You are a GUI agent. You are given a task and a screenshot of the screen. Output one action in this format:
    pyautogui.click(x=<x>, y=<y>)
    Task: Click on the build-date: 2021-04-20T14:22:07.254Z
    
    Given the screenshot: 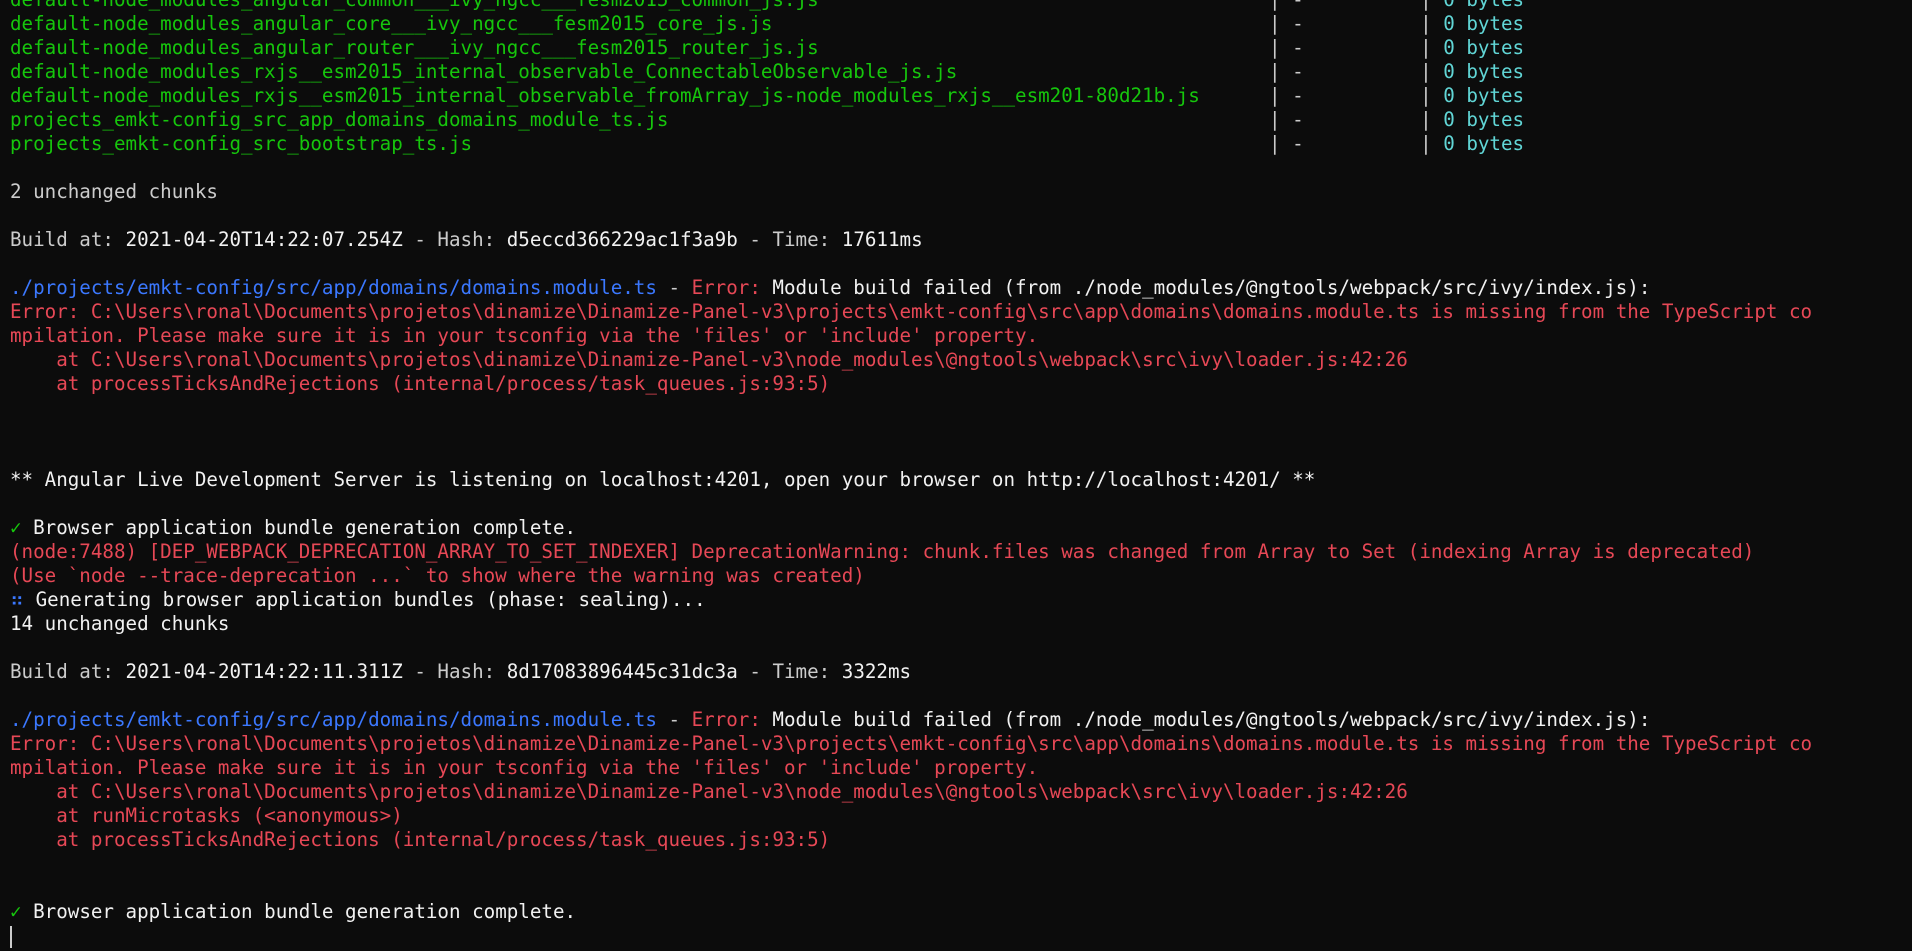 What is the action you would take?
    pyautogui.click(x=264, y=239)
    